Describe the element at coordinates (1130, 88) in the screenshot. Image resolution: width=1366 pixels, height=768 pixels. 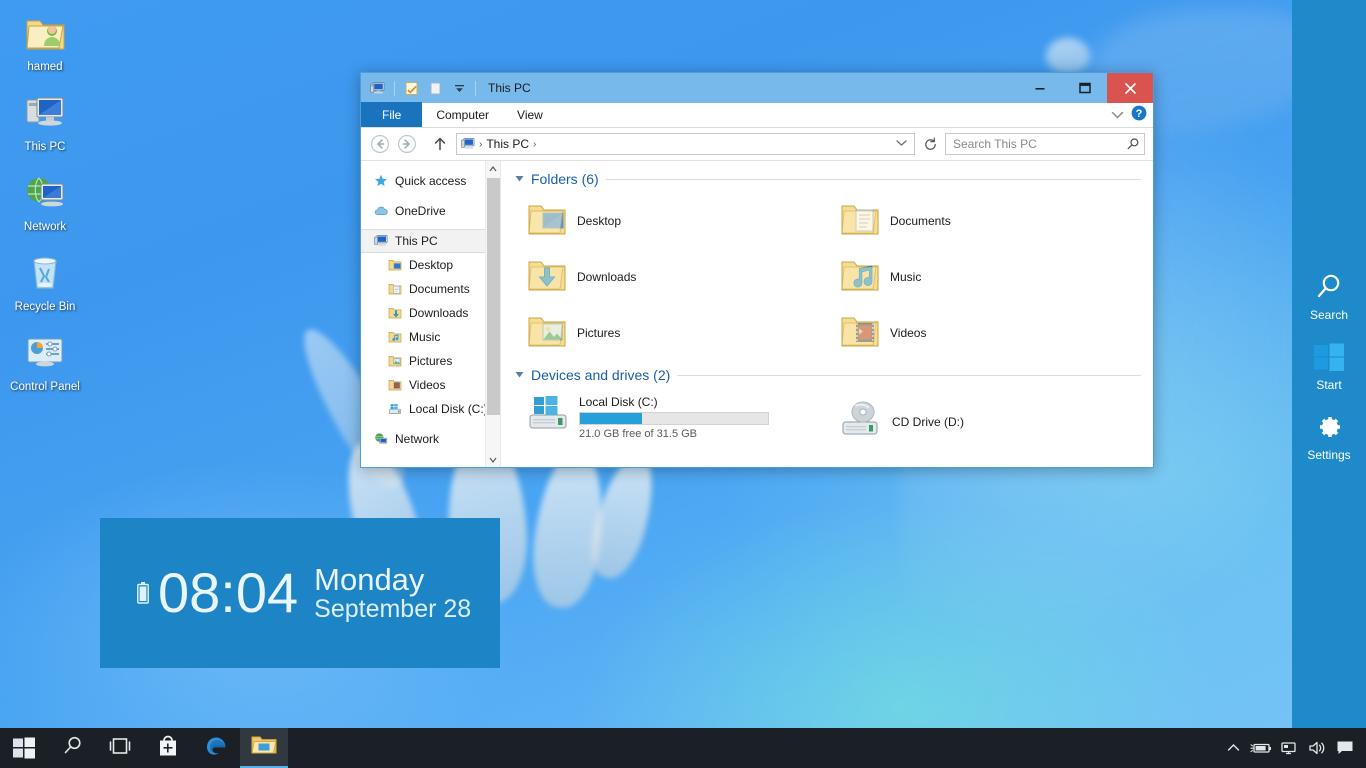
I see `close-button` at that location.